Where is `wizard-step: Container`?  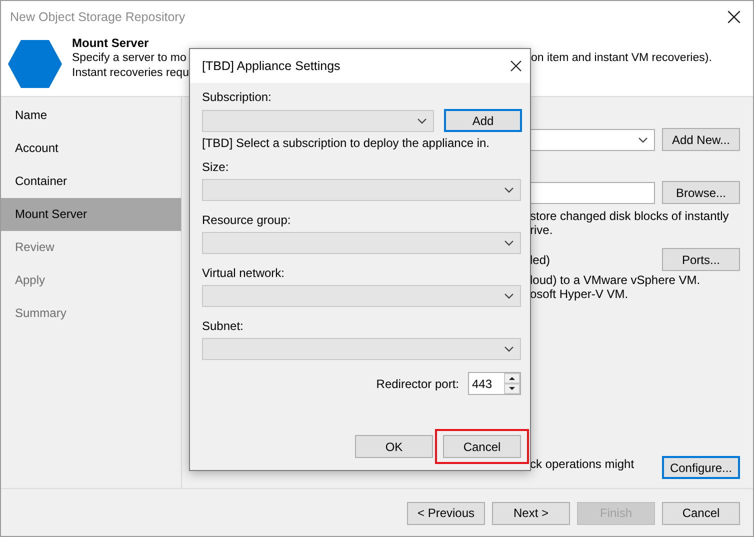
wizard-step: Container is located at coordinates (91, 181).